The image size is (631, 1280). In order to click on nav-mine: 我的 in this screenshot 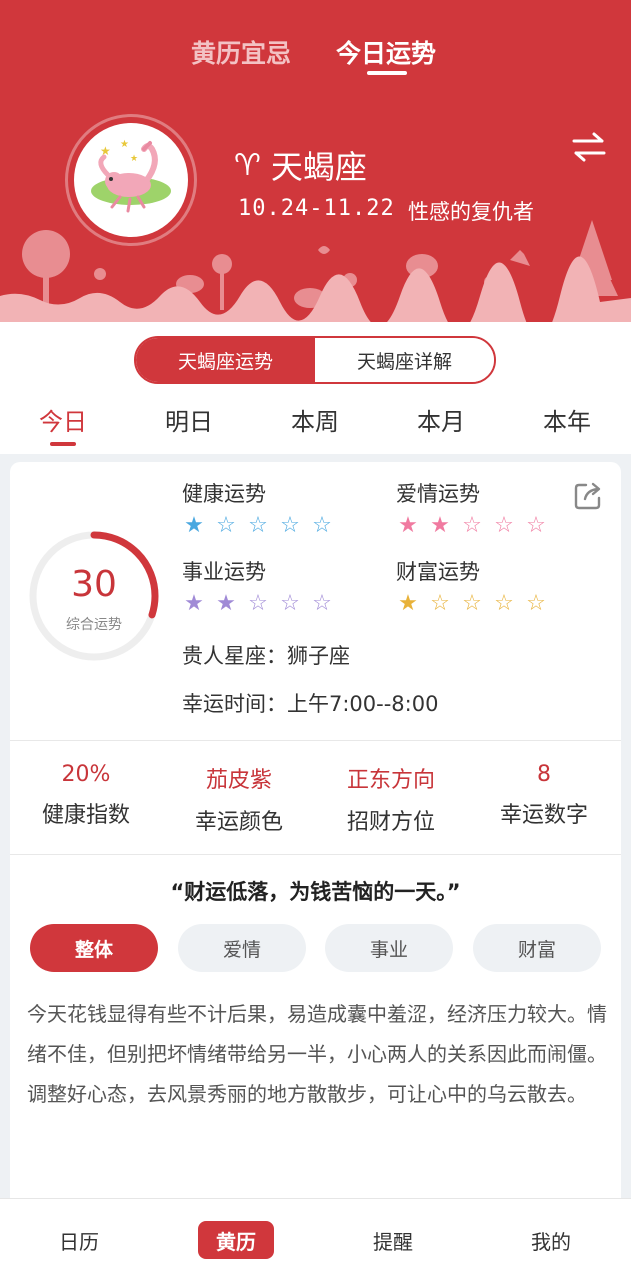, I will do `click(551, 1240)`.